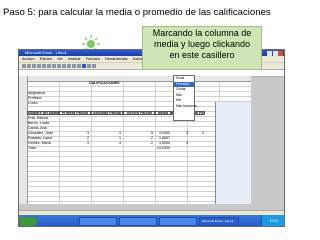  Describe the element at coordinates (74, 66) in the screenshot. I see `redo-icon` at that location.